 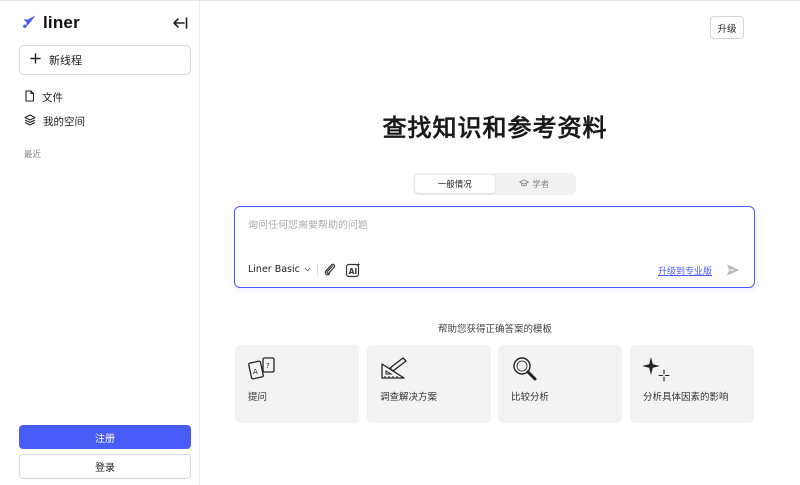 I want to click on mode-toggle: 一般情况 学者, so click(x=494, y=184).